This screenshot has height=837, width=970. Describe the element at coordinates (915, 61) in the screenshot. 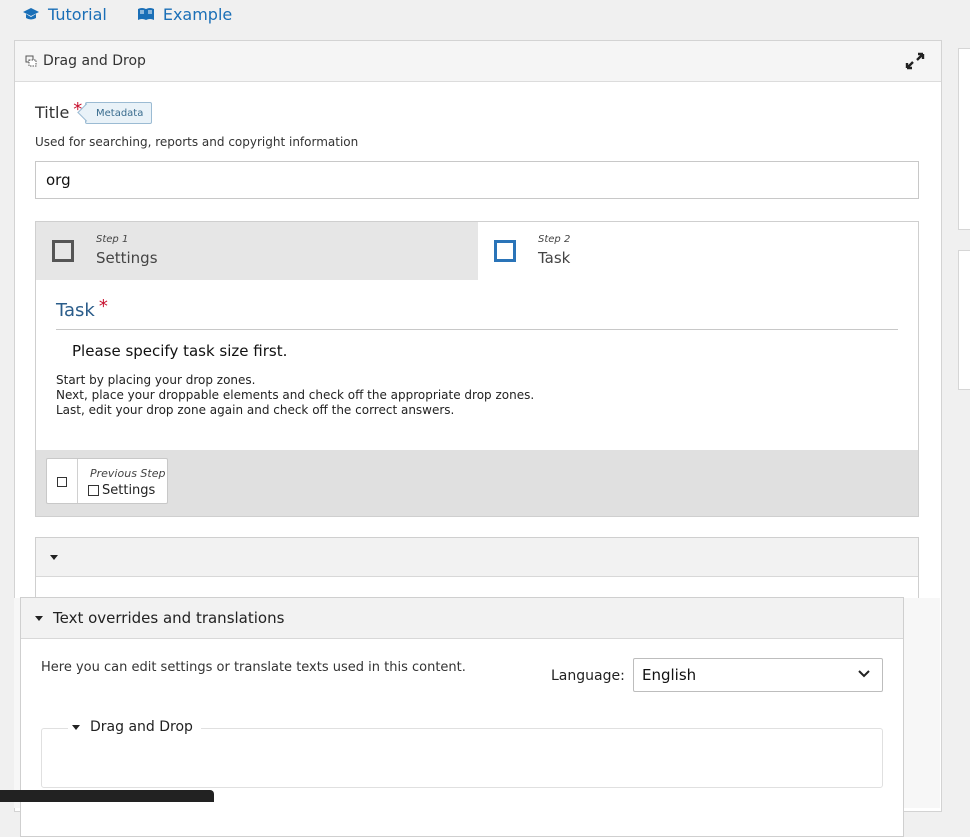

I see `fullscreen-icon` at that location.